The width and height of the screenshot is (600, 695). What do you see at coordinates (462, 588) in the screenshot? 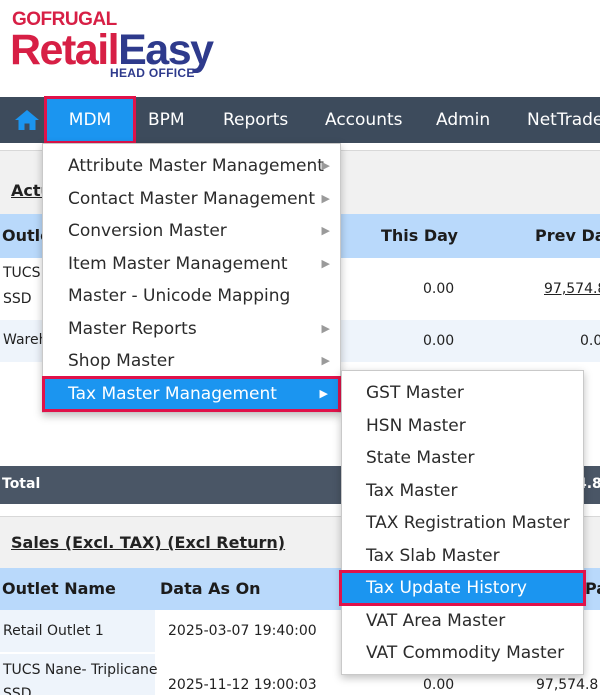
I see `submenu-item-tax-update-history: Tax Update History` at bounding box center [462, 588].